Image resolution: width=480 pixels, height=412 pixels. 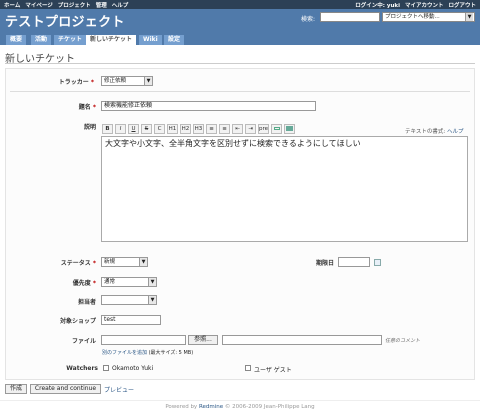 What do you see at coordinates (403, 341) in the screenshot?
I see `file-comment-hint: 任意のコメント` at bounding box center [403, 341].